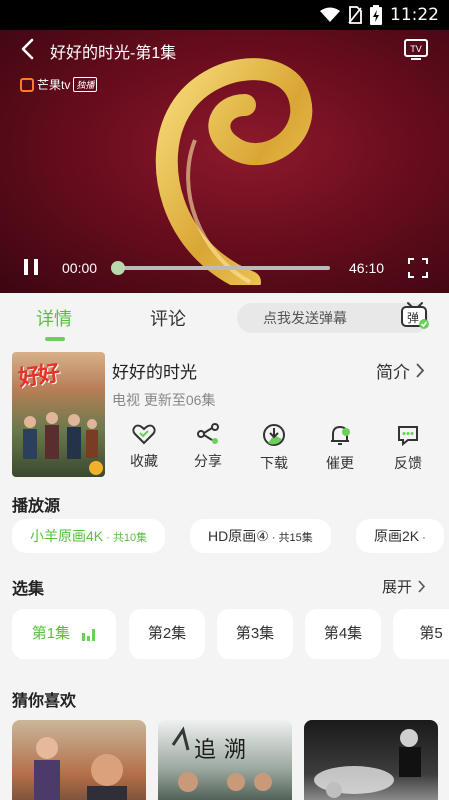 This screenshot has height=800, width=449. I want to click on episode-item-4: 第4集, so click(343, 634).